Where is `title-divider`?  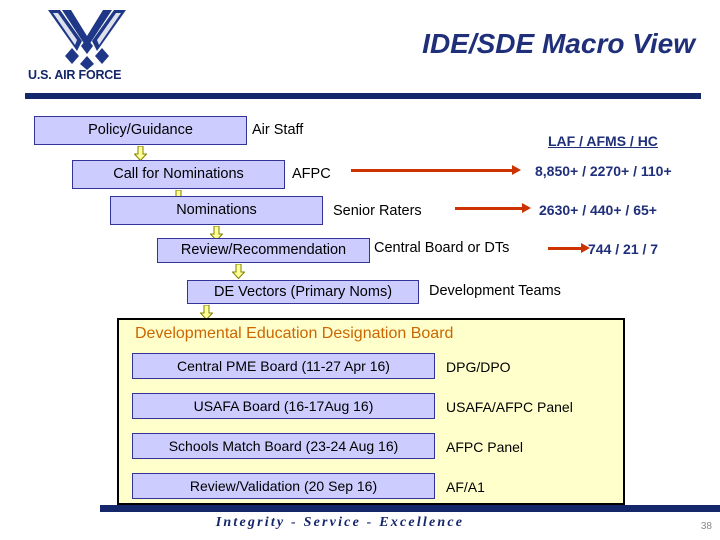
title-divider is located at coordinates (363, 96).